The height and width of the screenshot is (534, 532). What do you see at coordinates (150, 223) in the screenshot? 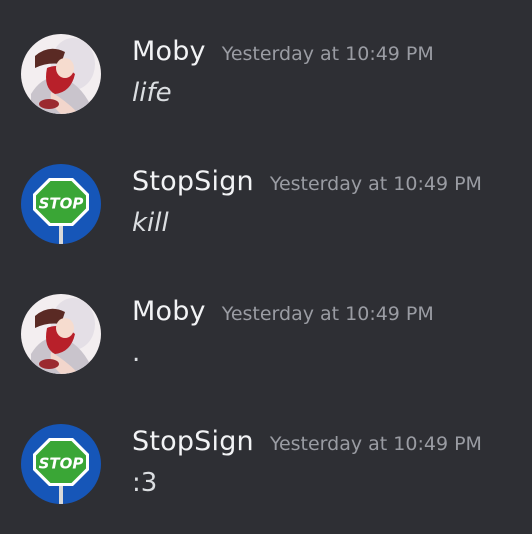
I see `message-content: kill` at bounding box center [150, 223].